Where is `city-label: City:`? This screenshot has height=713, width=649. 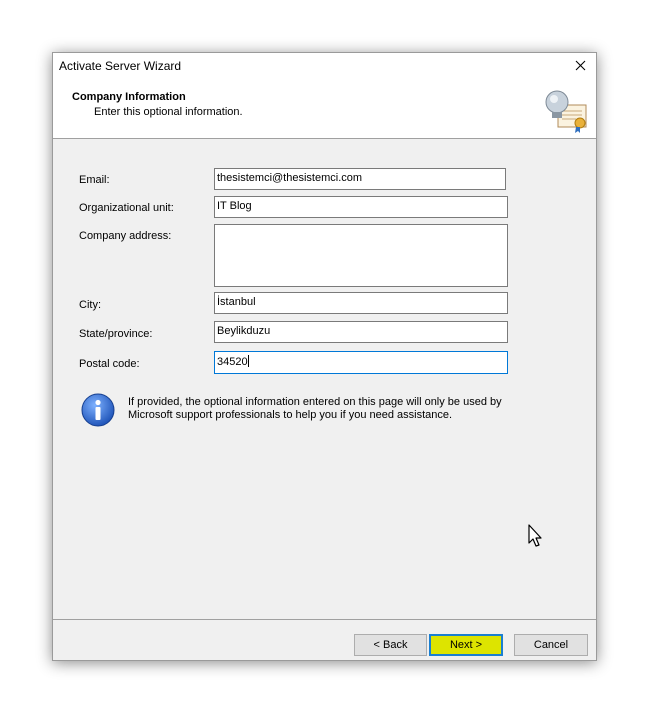
city-label: City: is located at coordinates (90, 305).